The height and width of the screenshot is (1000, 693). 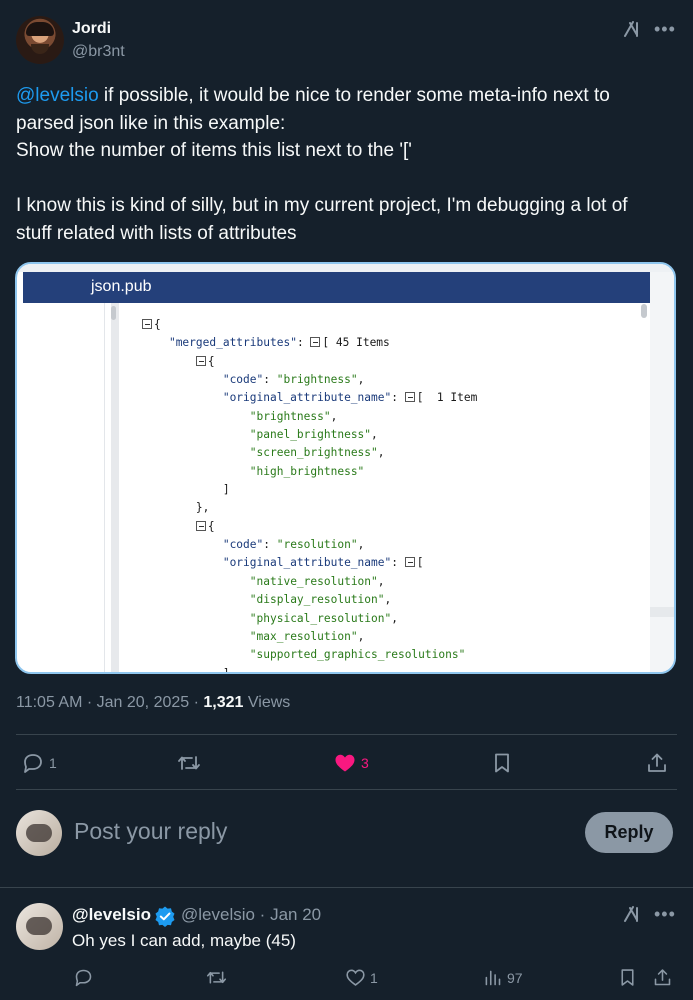 What do you see at coordinates (355, 977) in the screenshot?
I see `heart-icon` at bounding box center [355, 977].